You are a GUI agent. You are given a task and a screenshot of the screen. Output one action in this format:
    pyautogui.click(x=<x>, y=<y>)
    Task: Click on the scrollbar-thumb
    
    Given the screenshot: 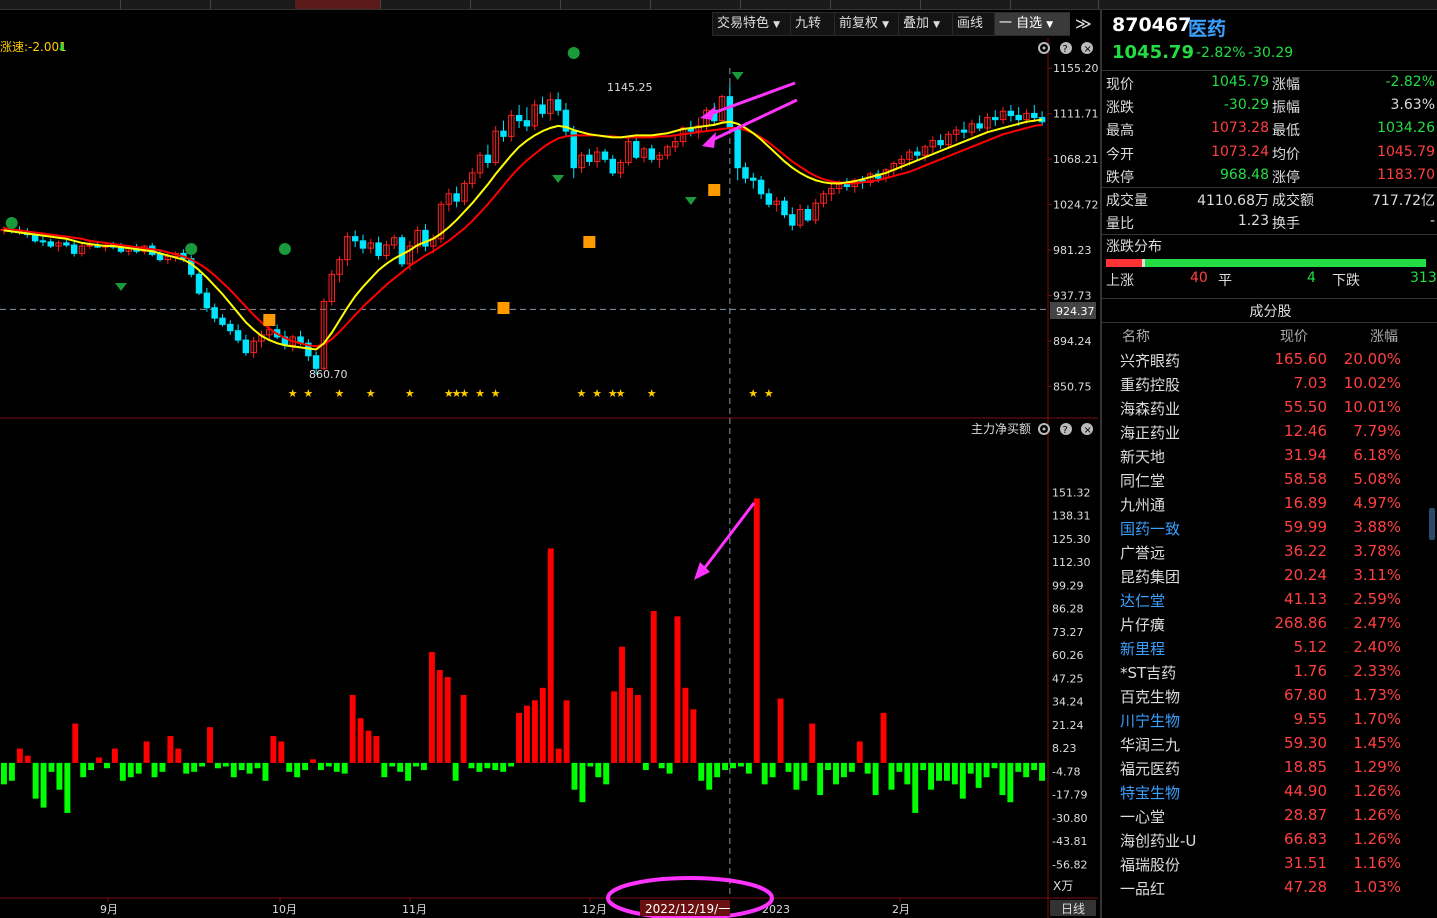 What is the action you would take?
    pyautogui.click(x=1432, y=524)
    